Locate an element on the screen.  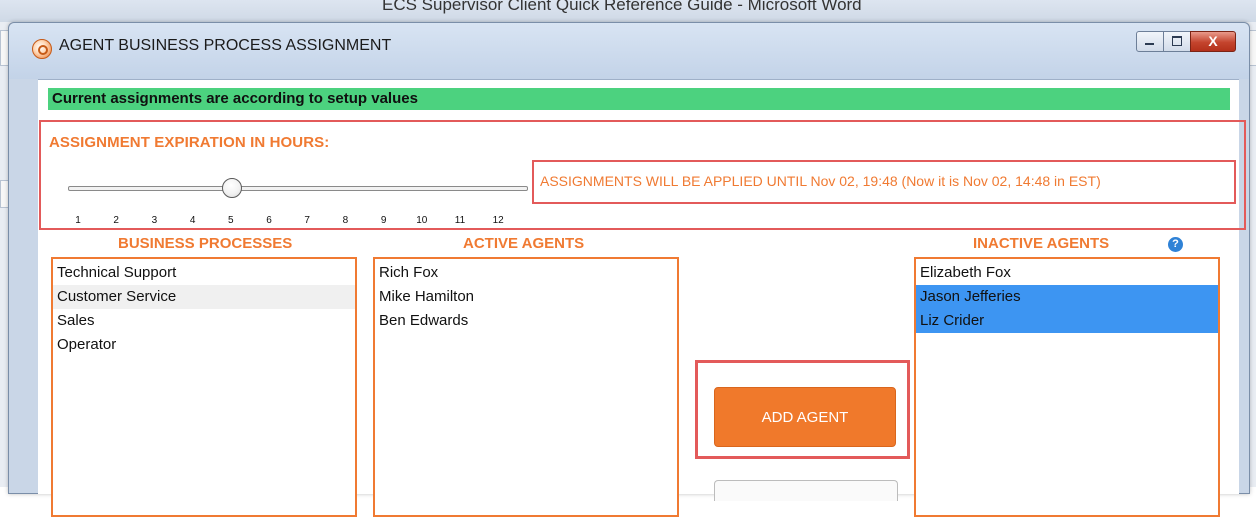
list-item: Ben Edwards is located at coordinates (526, 321).